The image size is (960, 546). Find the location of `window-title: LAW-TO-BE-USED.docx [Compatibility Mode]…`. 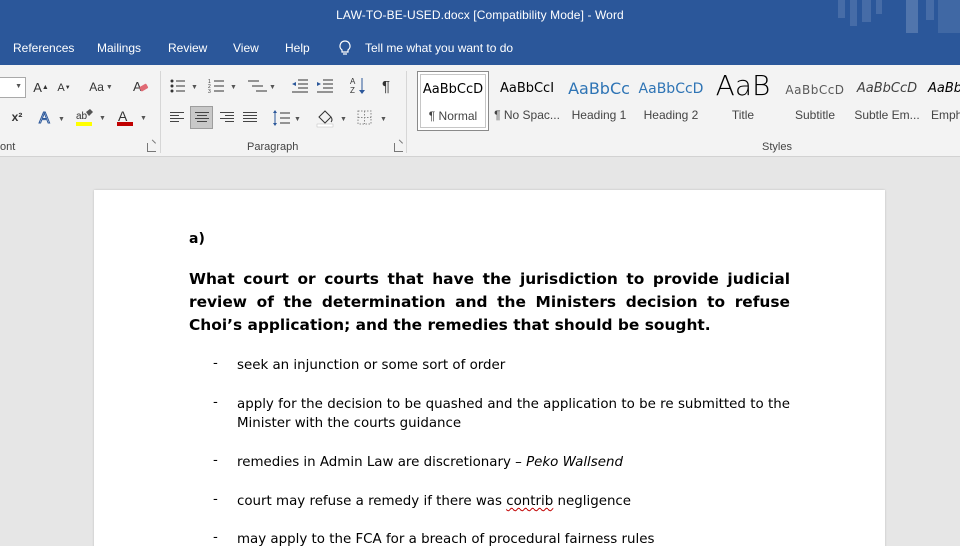

window-title: LAW-TO-BE-USED.docx [Compatibility Mode]… is located at coordinates (480, 15).